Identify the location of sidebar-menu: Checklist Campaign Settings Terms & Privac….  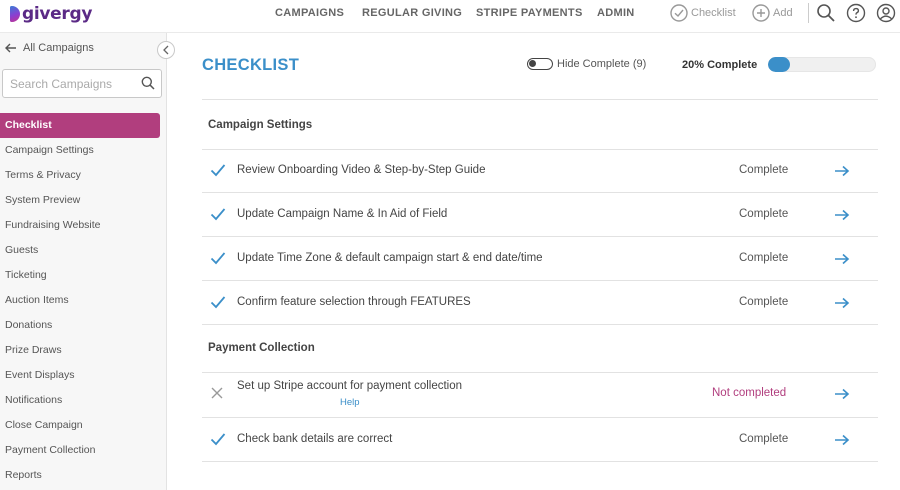
(80, 300).